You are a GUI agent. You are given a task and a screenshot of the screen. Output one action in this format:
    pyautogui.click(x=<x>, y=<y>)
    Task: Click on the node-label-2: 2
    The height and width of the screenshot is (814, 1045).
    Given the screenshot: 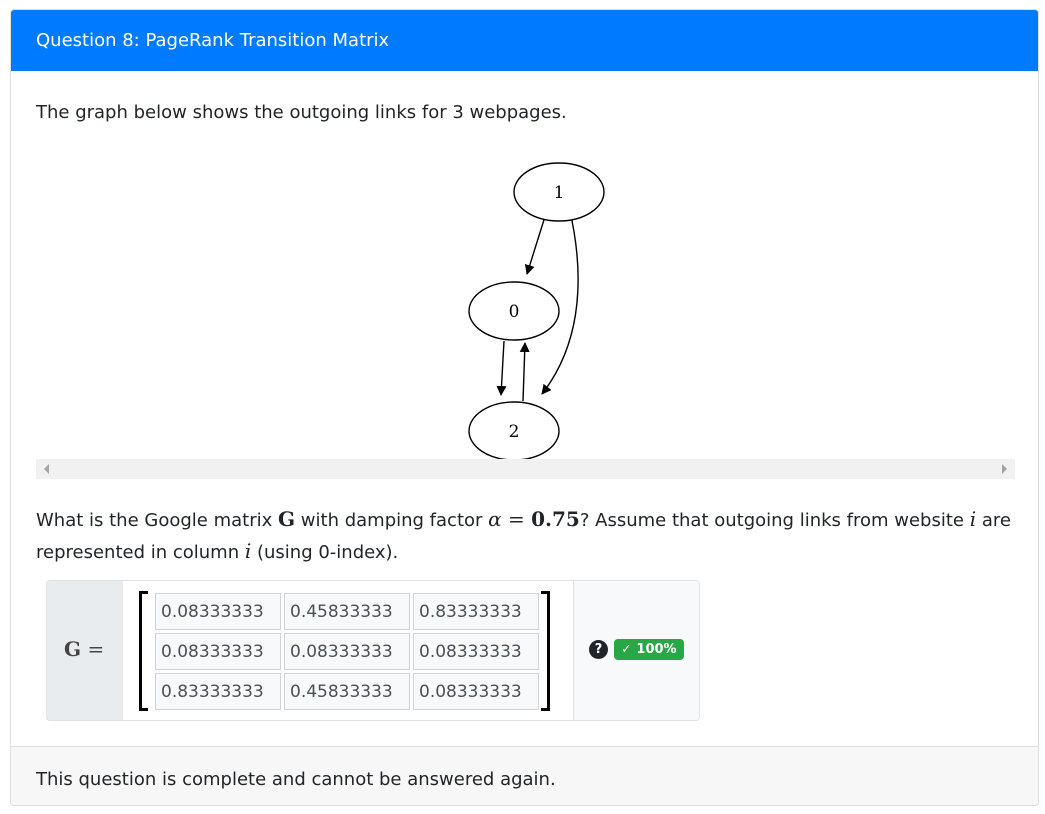 What is the action you would take?
    pyautogui.click(x=514, y=432)
    